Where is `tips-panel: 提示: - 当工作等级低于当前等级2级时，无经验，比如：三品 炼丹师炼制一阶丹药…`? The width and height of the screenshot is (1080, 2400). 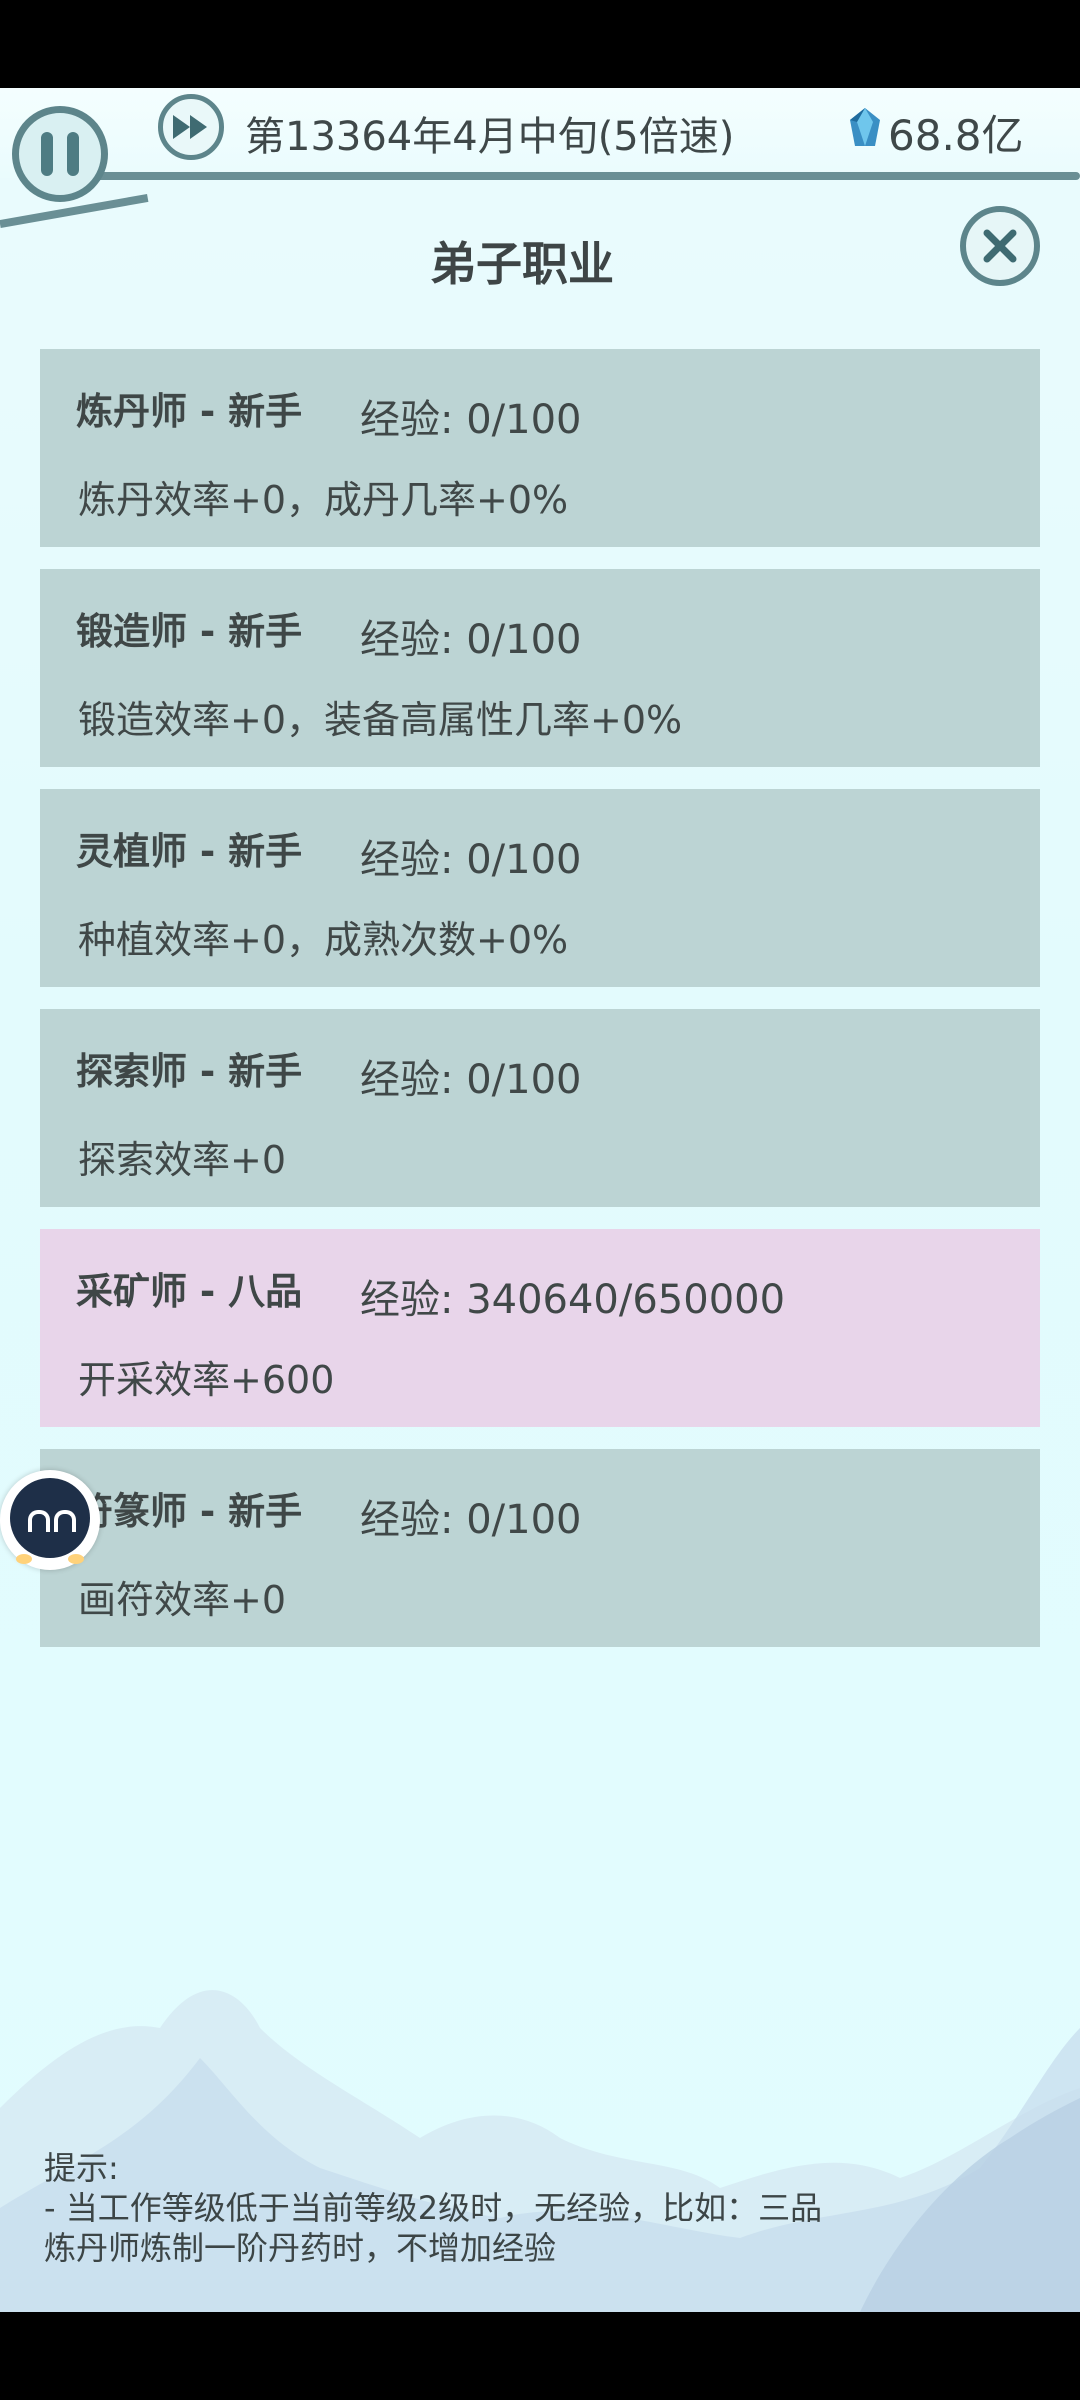 tips-panel: 提示: - 当工作等级低于当前等级2级时，无经验，比如：三品 炼丹师炼制一阶丹药… is located at coordinates (544, 2208).